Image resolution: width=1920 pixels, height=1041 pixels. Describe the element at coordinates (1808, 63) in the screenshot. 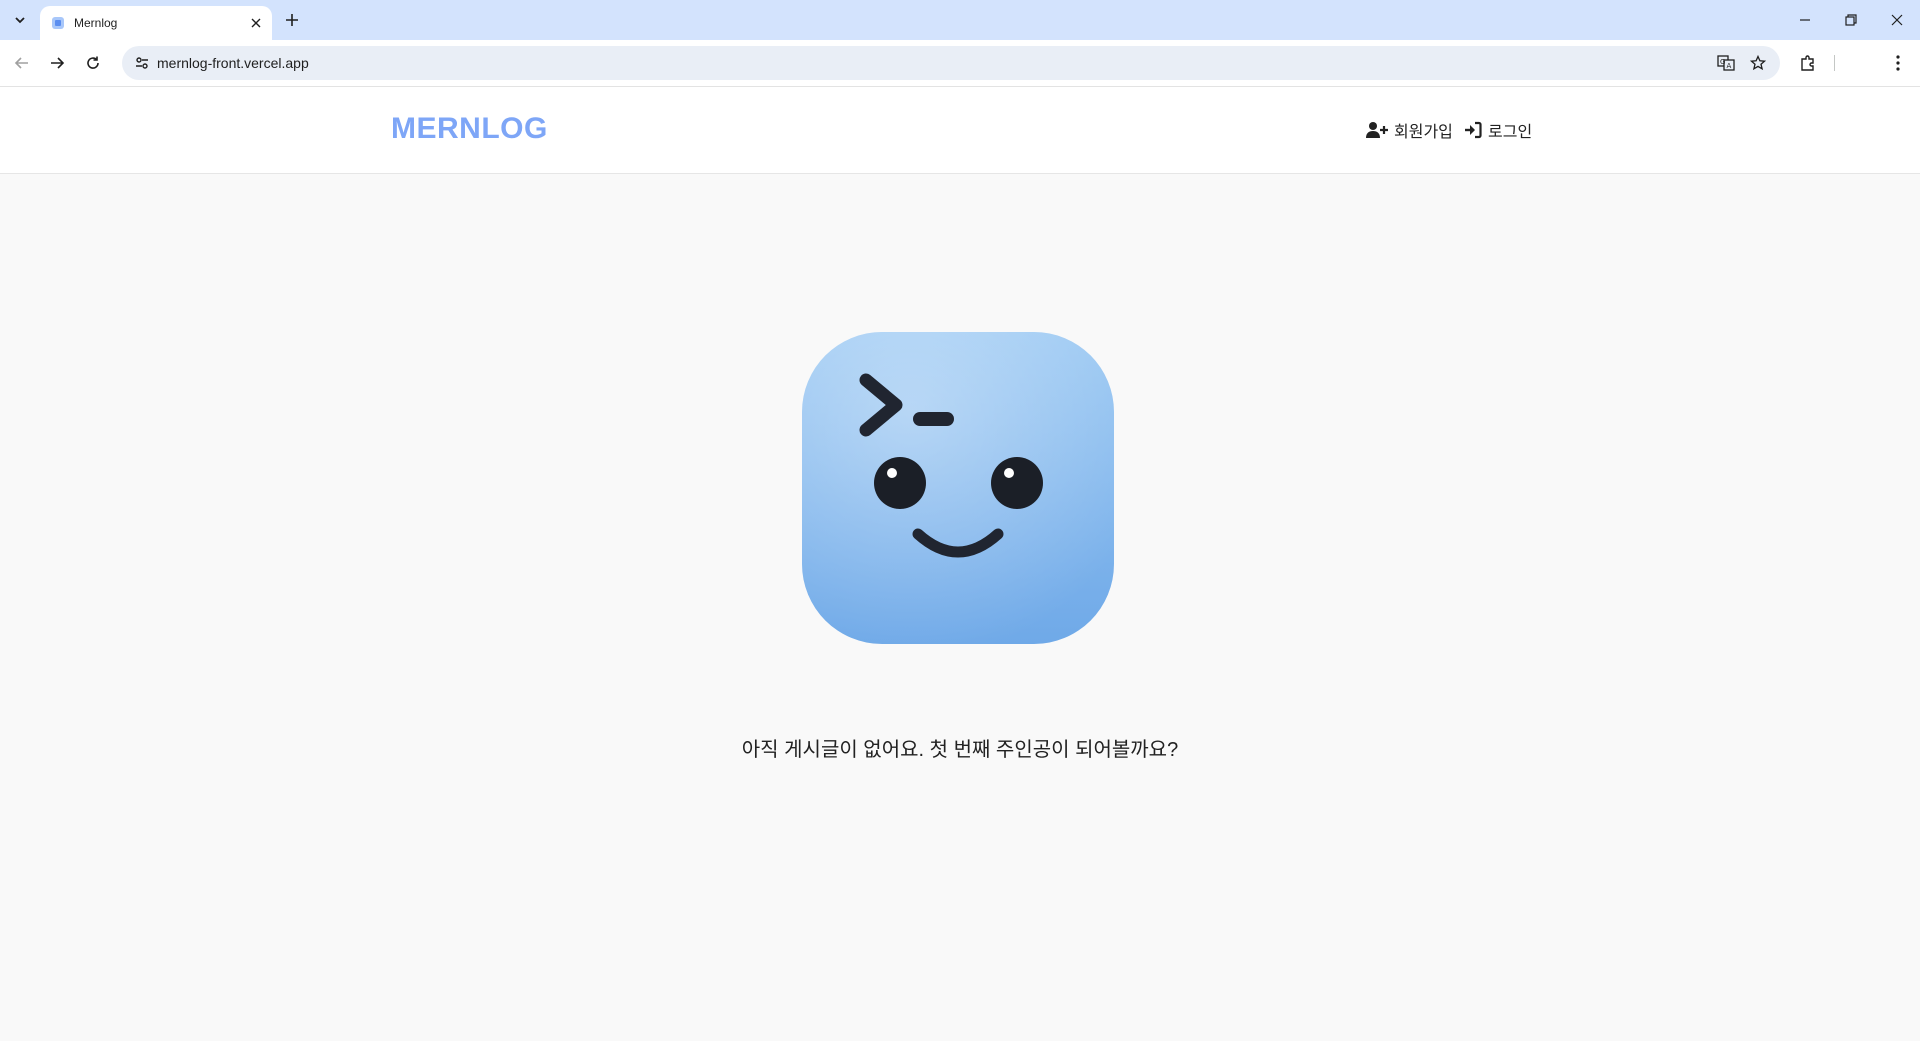

I see `extensions-puzzle-icon` at that location.